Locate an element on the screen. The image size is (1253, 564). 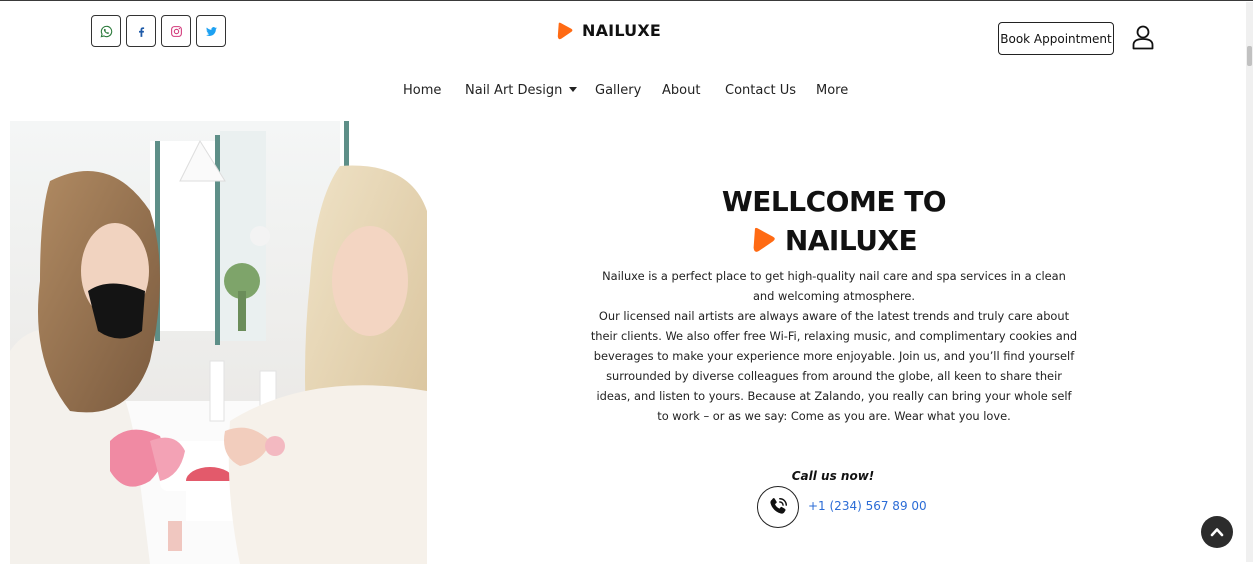
call-us-label: Call us now! is located at coordinates (833, 476).